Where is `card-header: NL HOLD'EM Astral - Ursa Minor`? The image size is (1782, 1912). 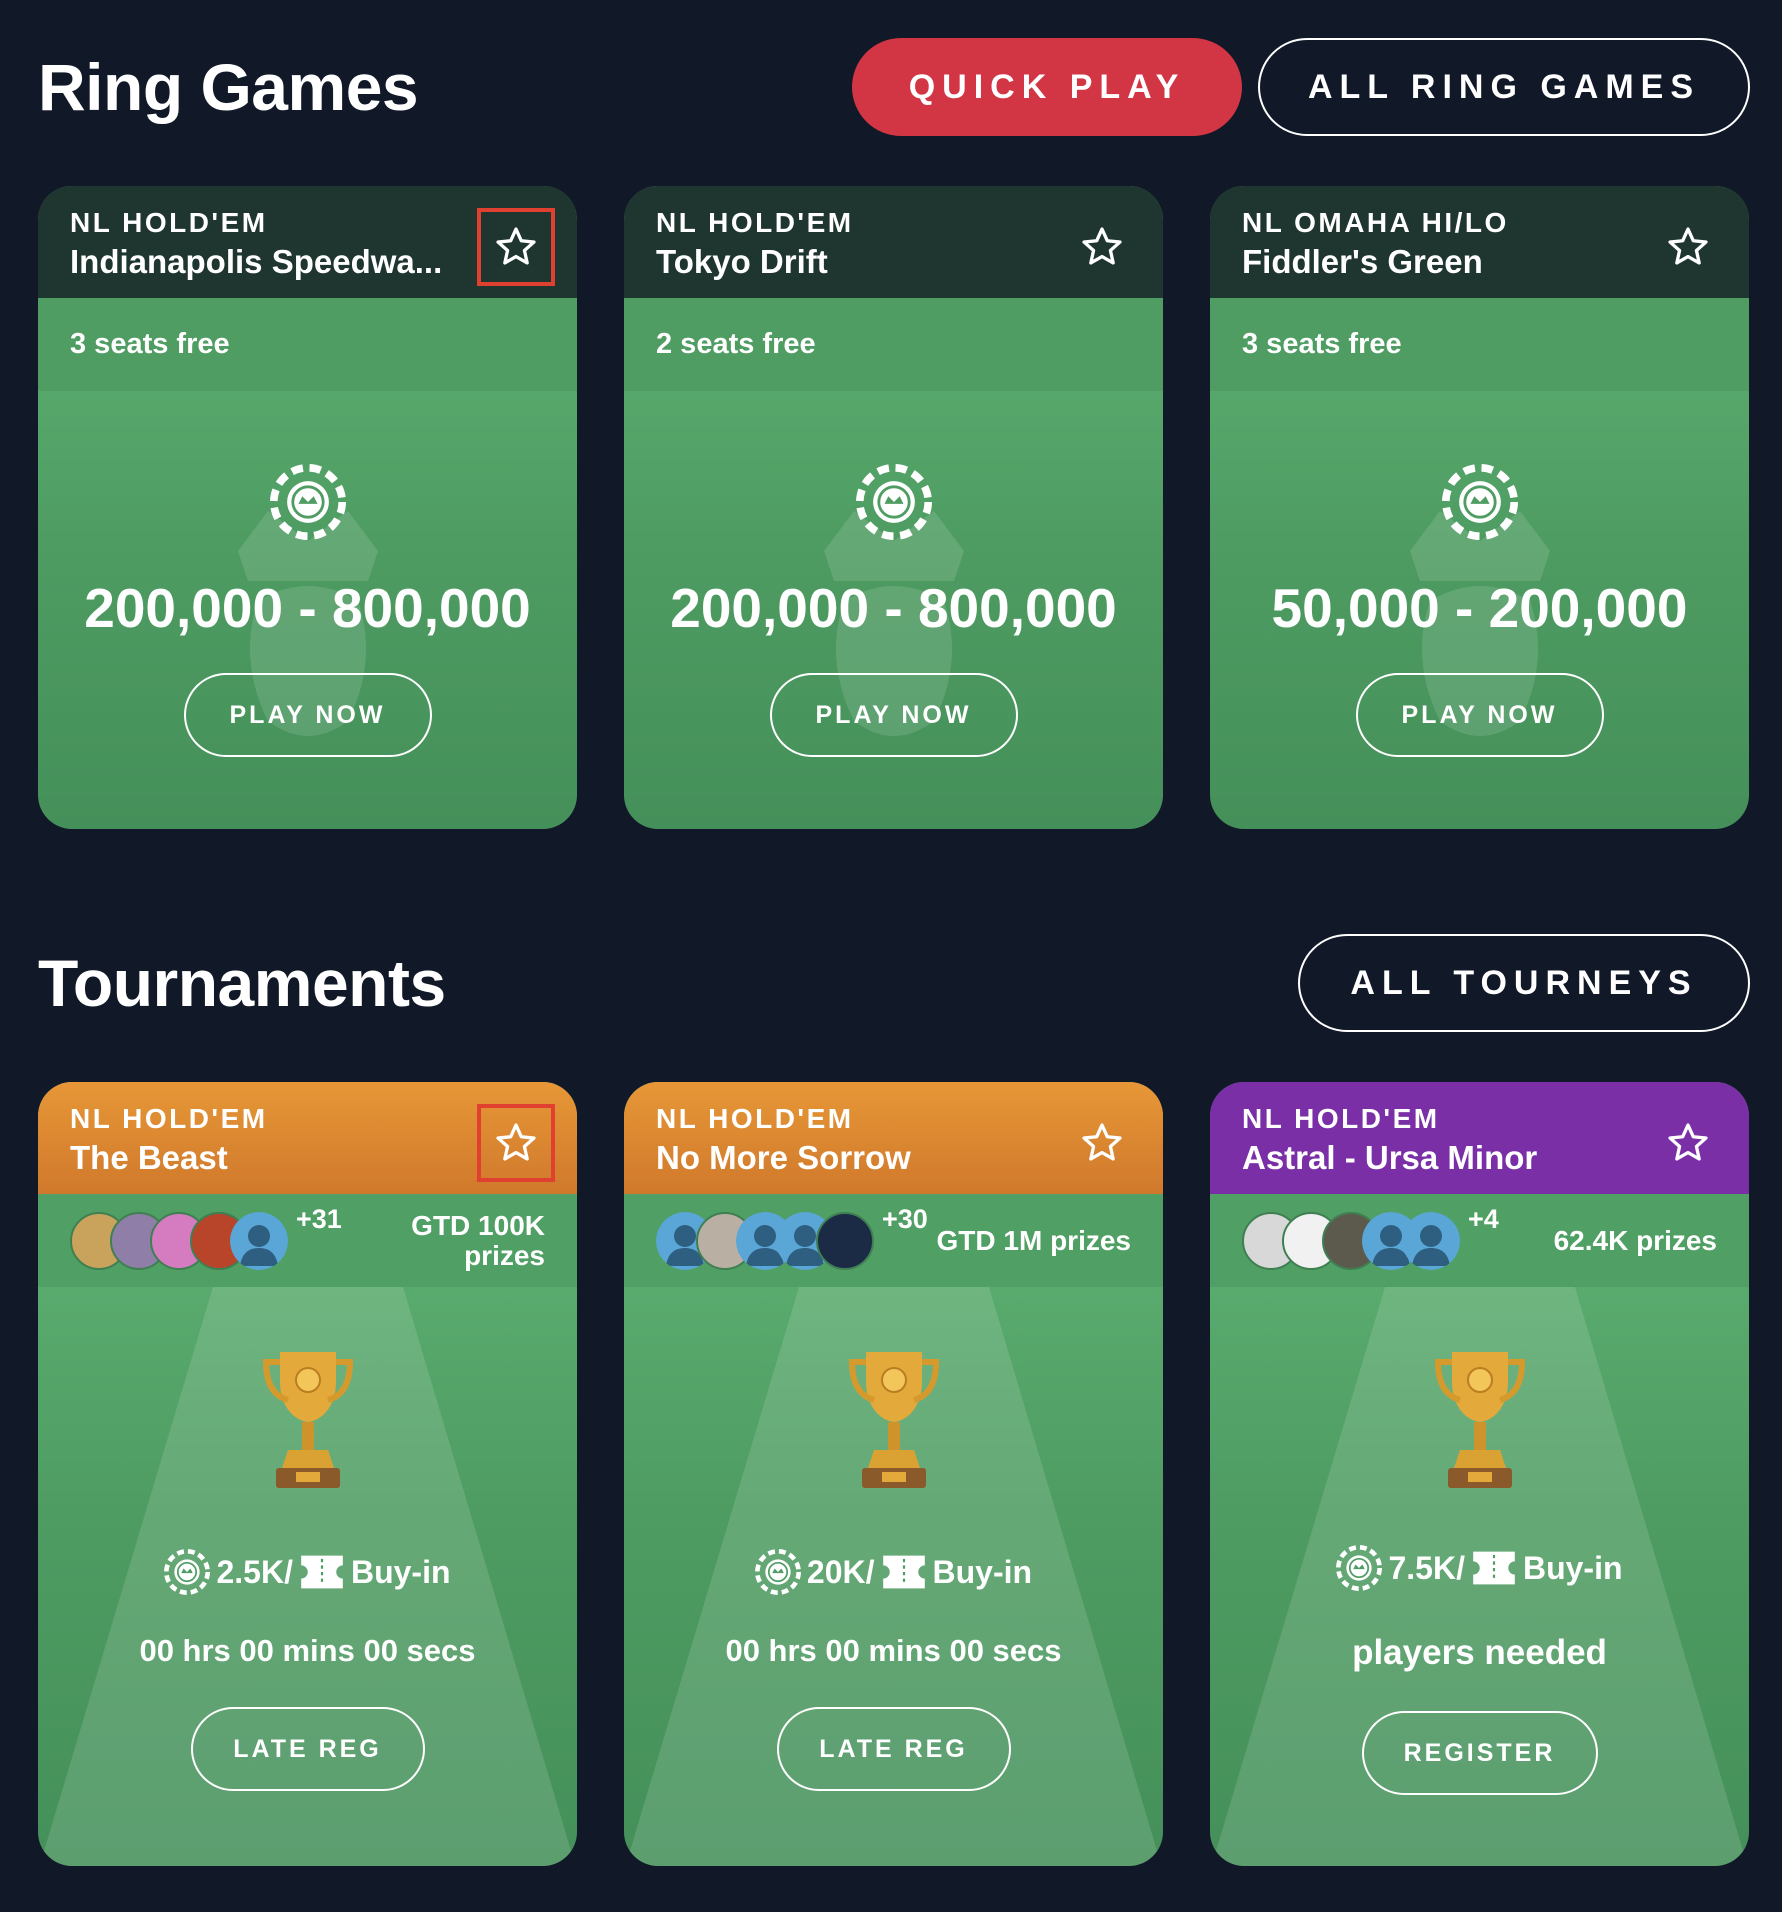
card-header: NL HOLD'EM Astral - Ursa Minor is located at coordinates (1479, 1138).